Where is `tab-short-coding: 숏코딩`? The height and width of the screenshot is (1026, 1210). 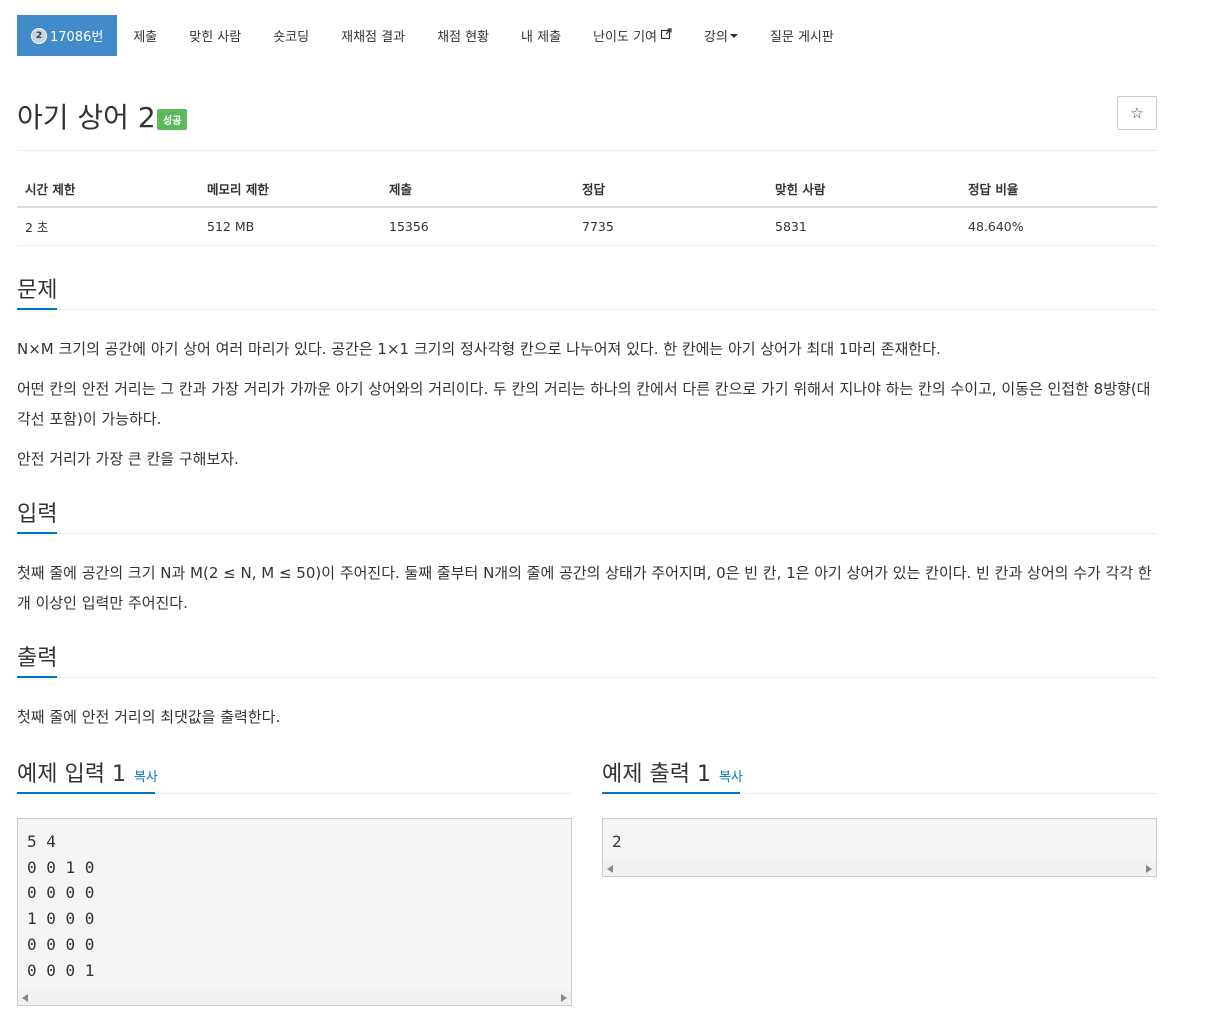 tab-short-coding: 숏코딩 is located at coordinates (291, 35).